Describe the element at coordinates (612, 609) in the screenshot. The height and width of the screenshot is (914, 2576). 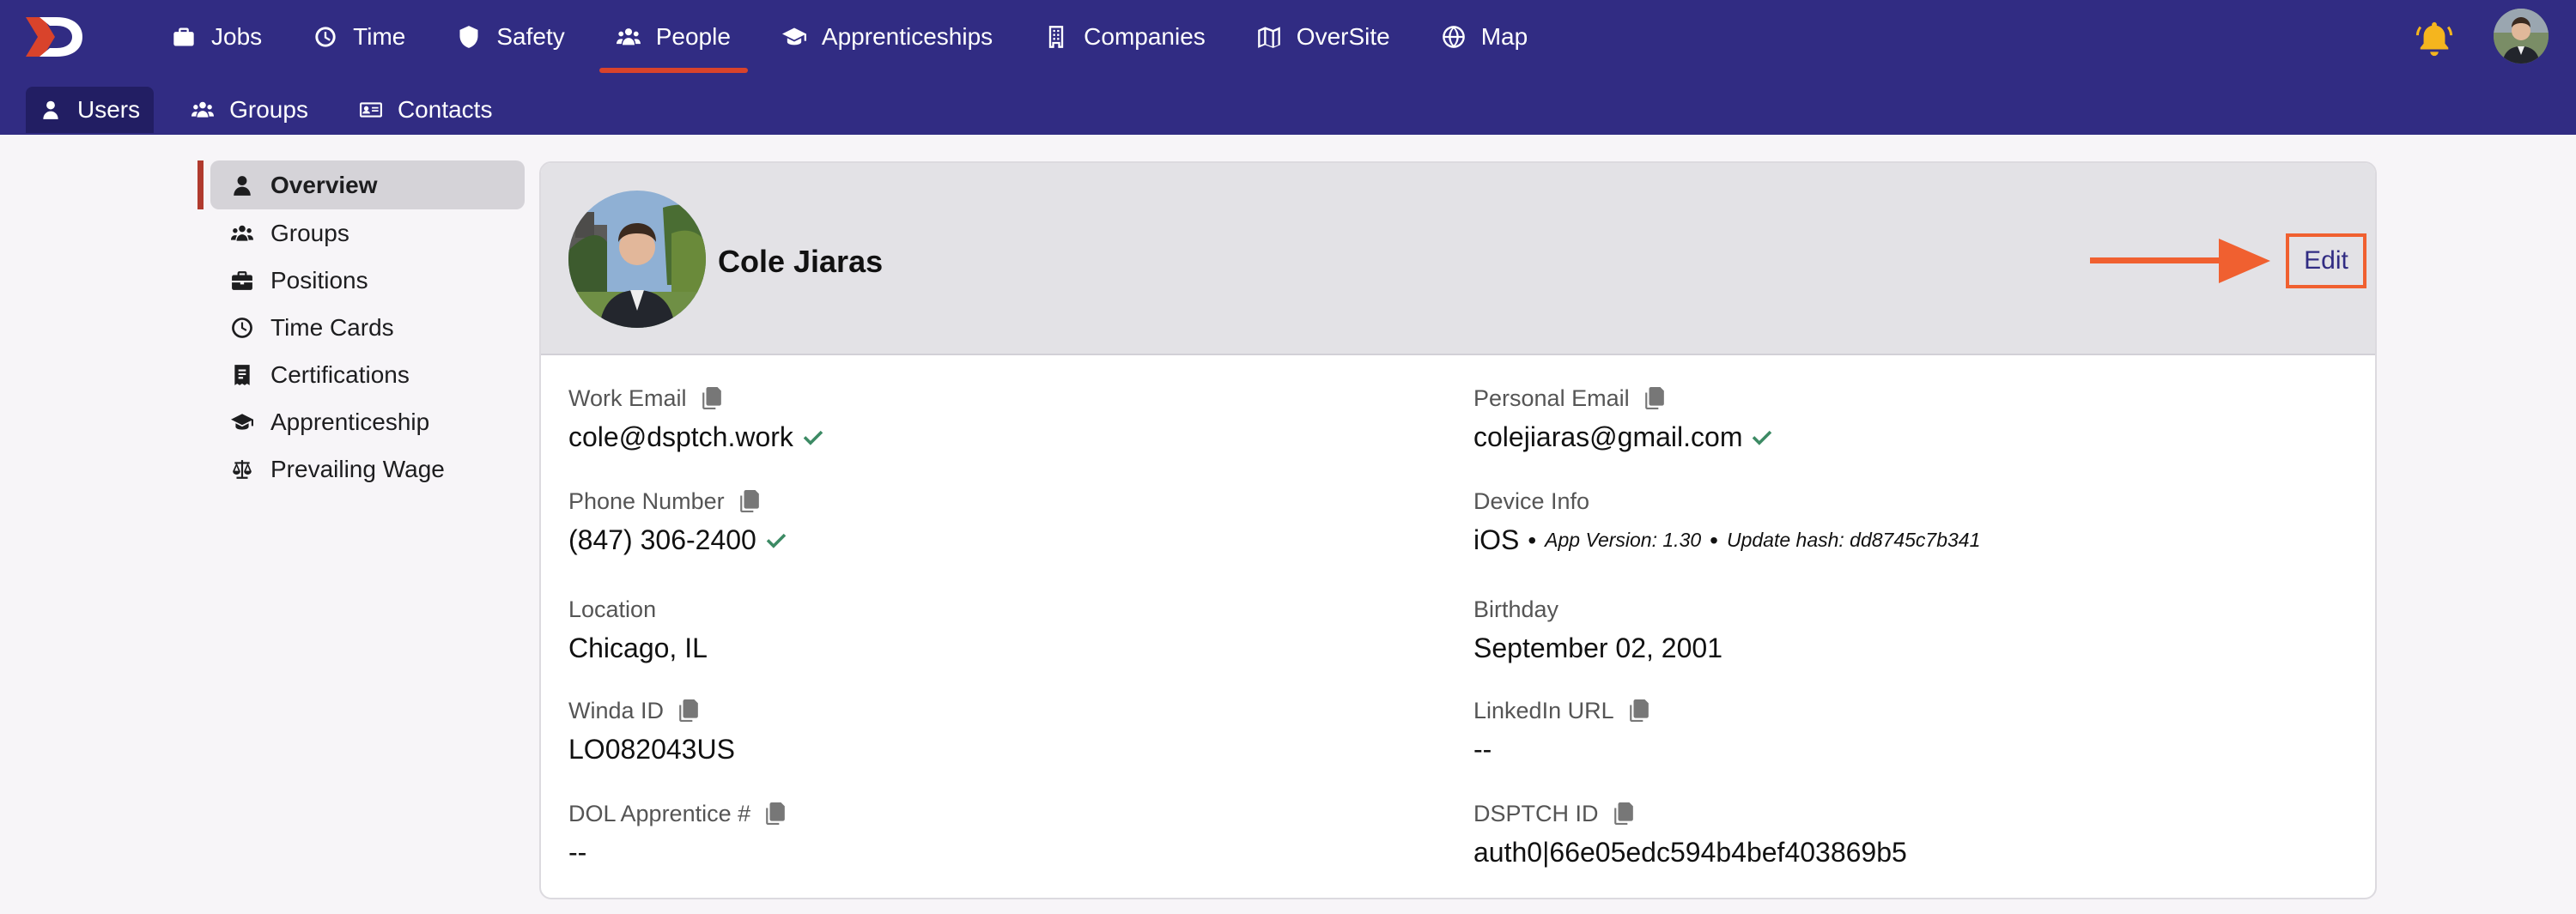
I see `field-label: Location` at that location.